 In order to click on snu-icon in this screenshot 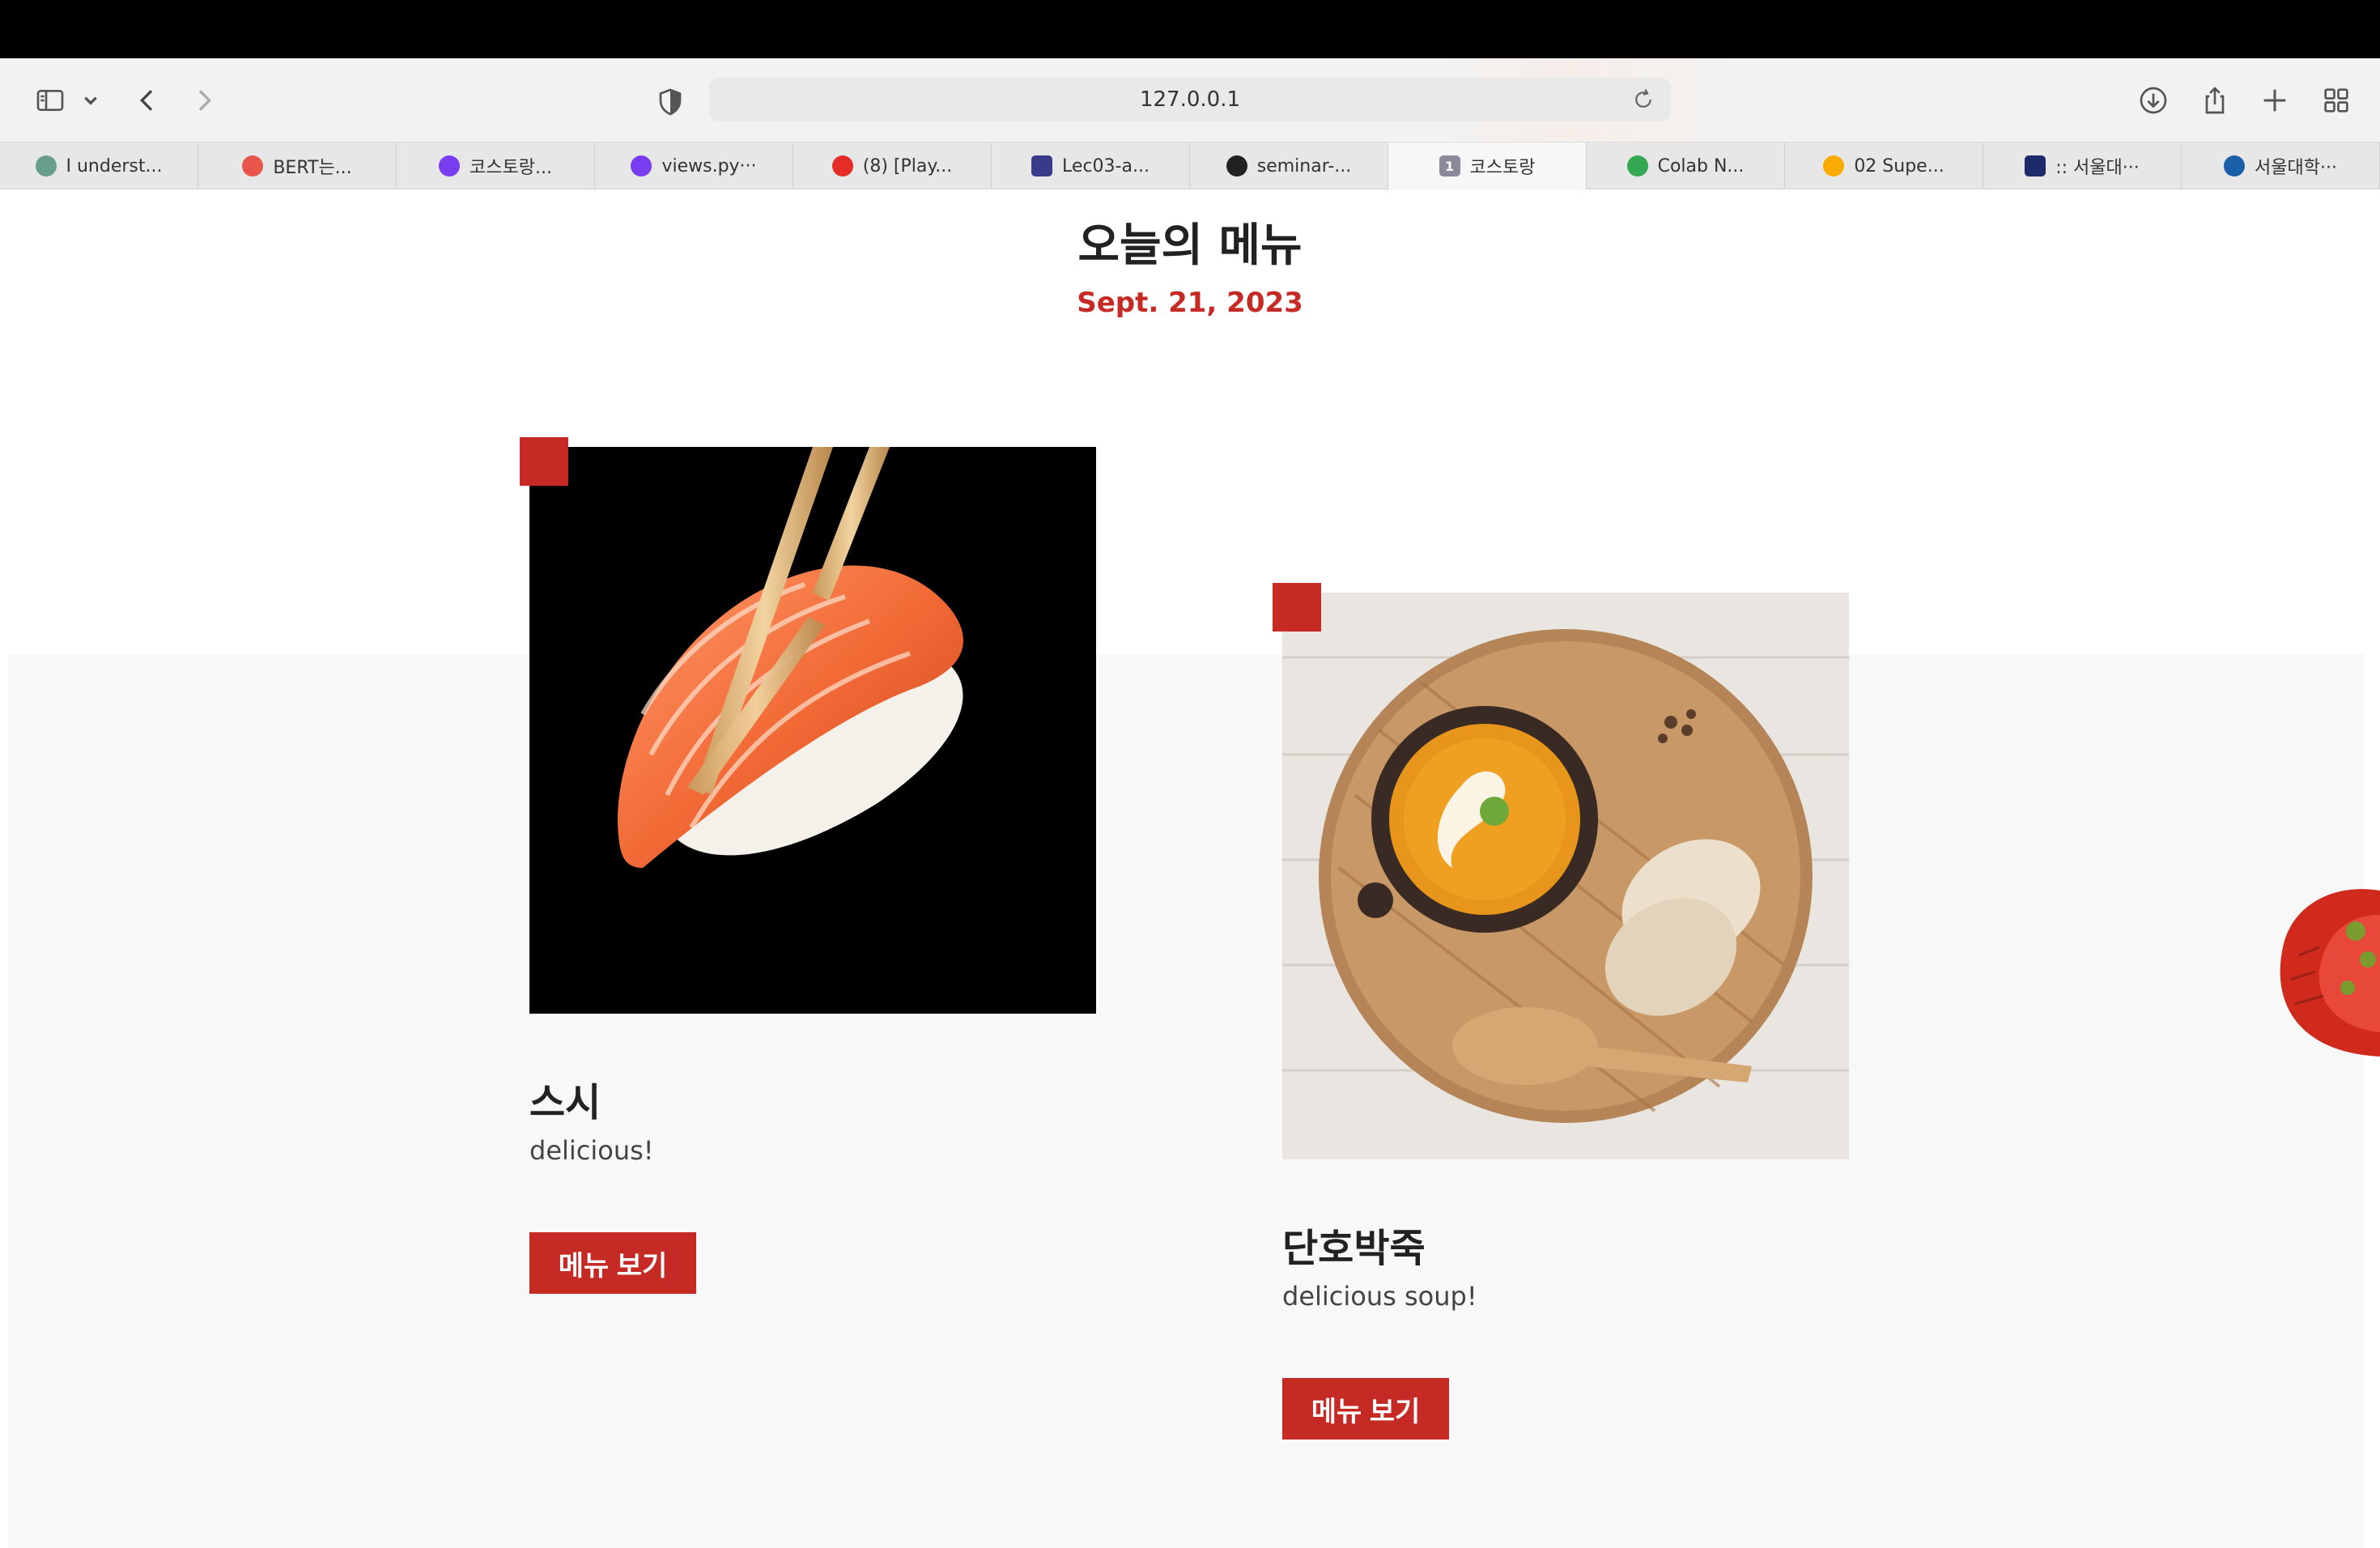, I will do `click(2035, 166)`.